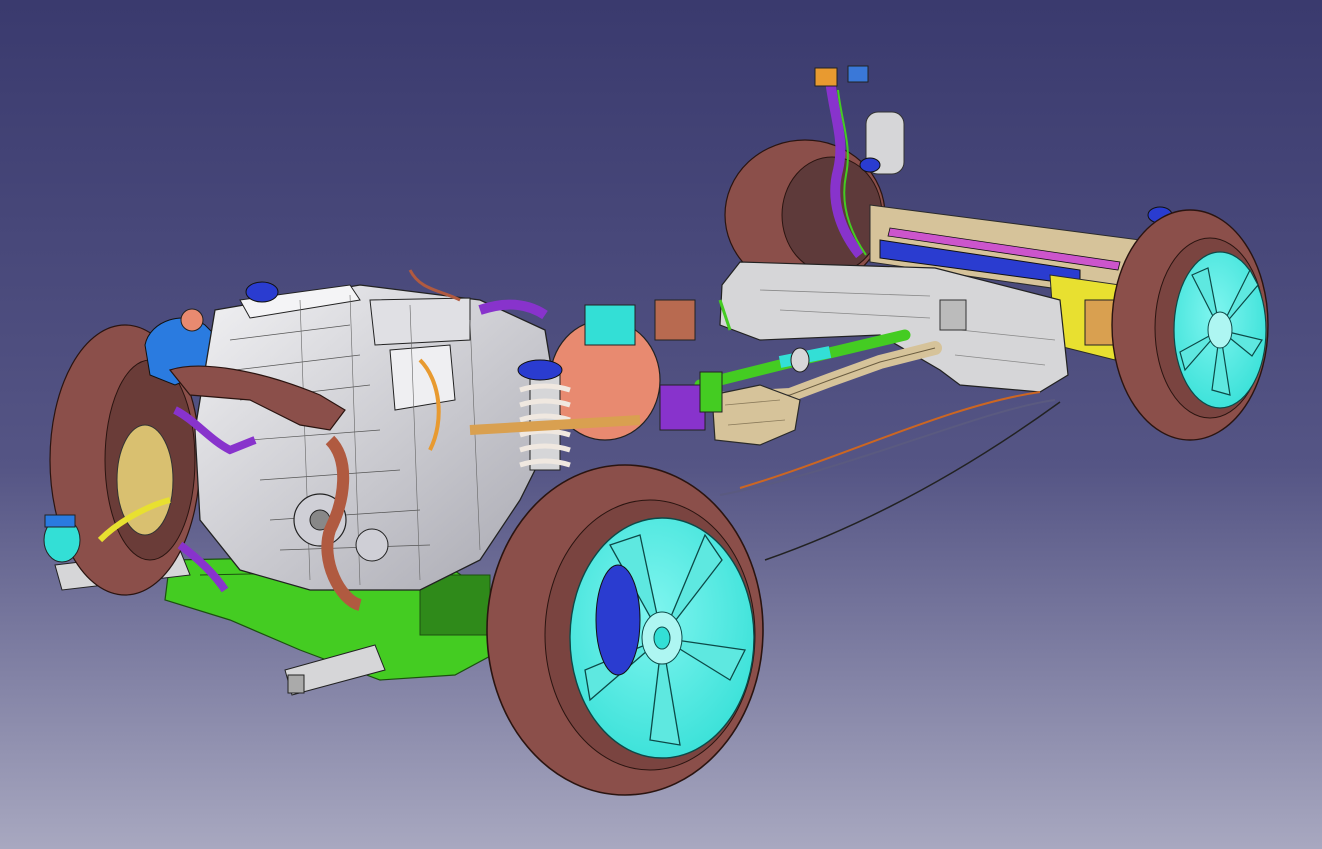  What do you see at coordinates (422, 377) in the screenshot?
I see `engine-cover-plate` at bounding box center [422, 377].